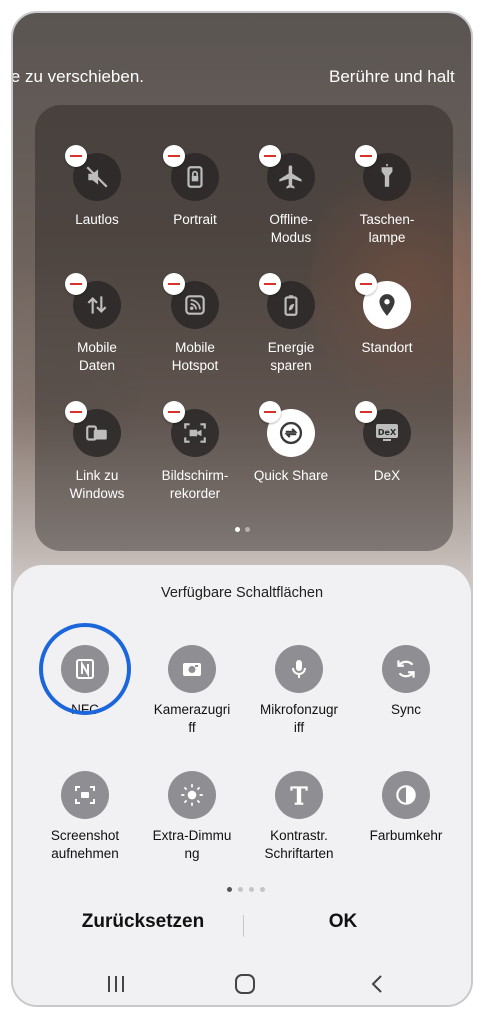  What do you see at coordinates (387, 196) in the screenshot?
I see `tile-taschenlampe: Taschen- lampe` at bounding box center [387, 196].